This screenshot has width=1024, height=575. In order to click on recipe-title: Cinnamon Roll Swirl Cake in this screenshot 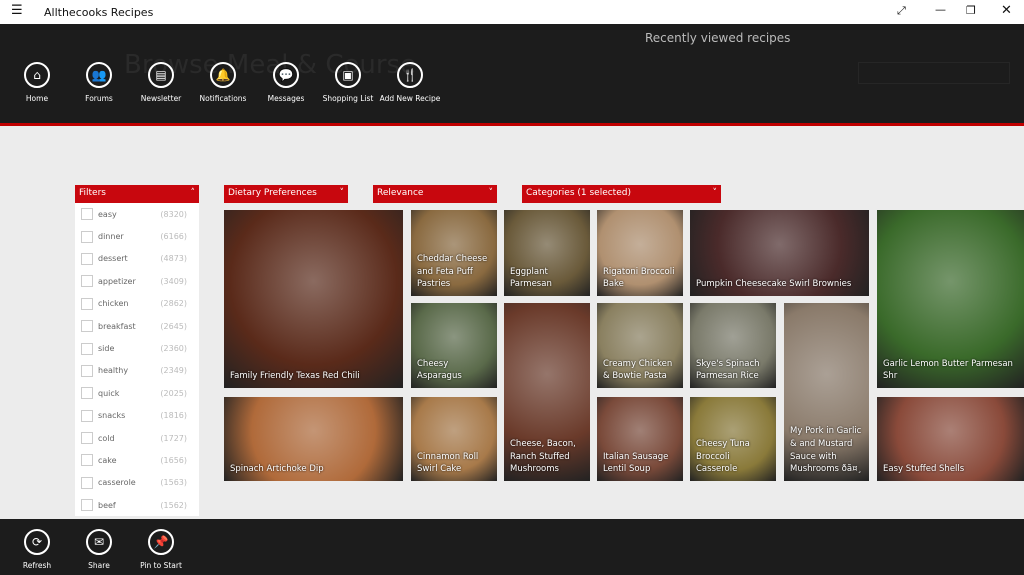, I will do `click(448, 463)`.